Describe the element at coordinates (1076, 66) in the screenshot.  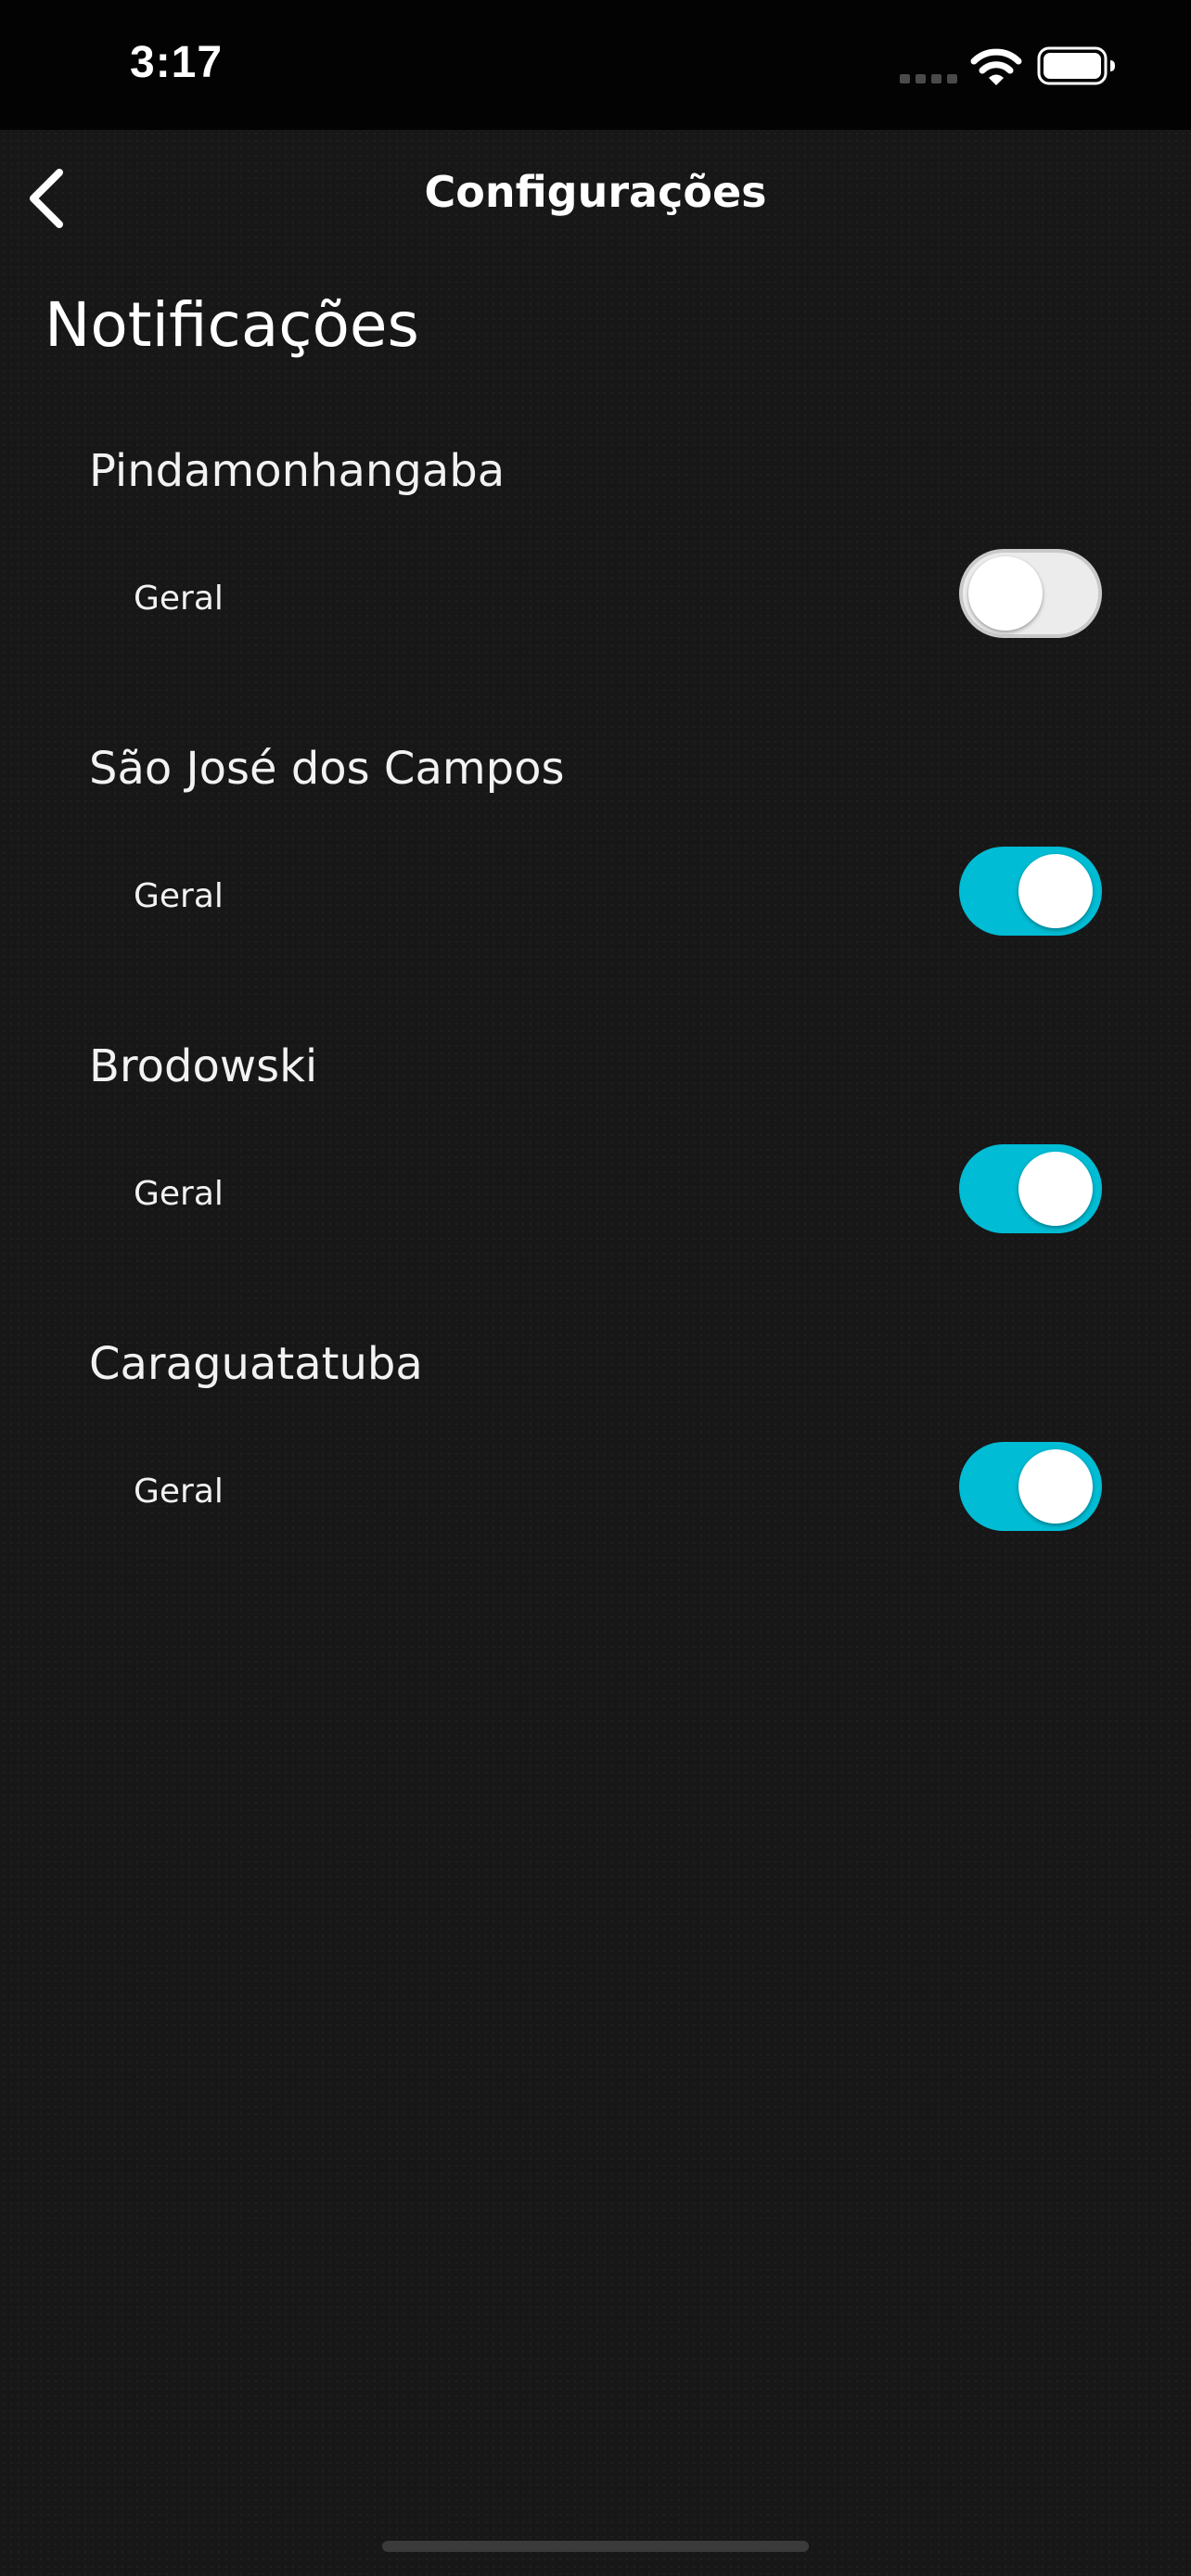
I see `battery-icon` at that location.